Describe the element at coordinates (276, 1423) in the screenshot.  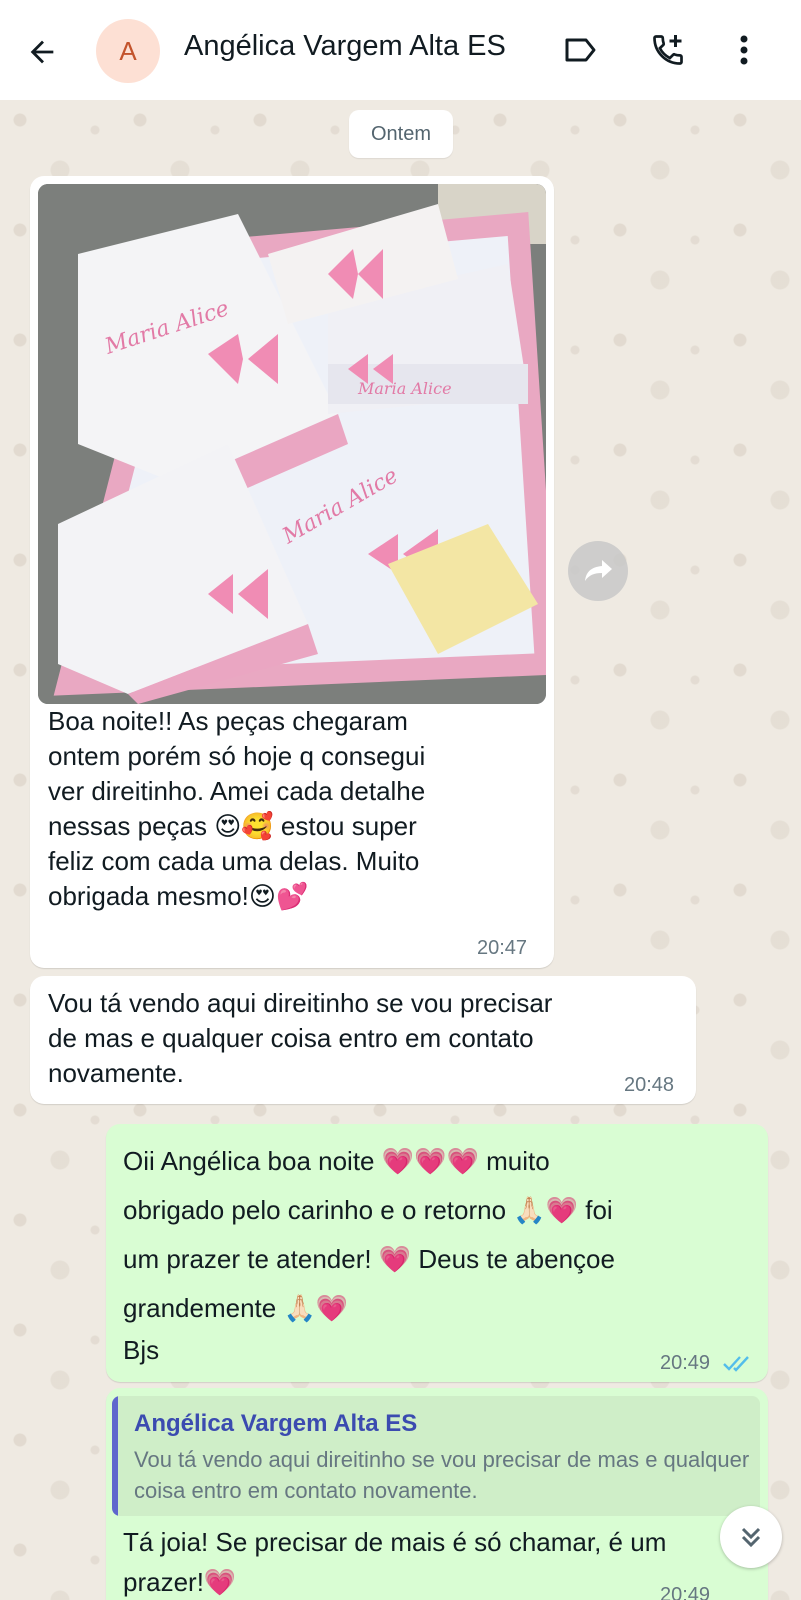
I see `quote-author: Angélica Vargem Alta ES` at that location.